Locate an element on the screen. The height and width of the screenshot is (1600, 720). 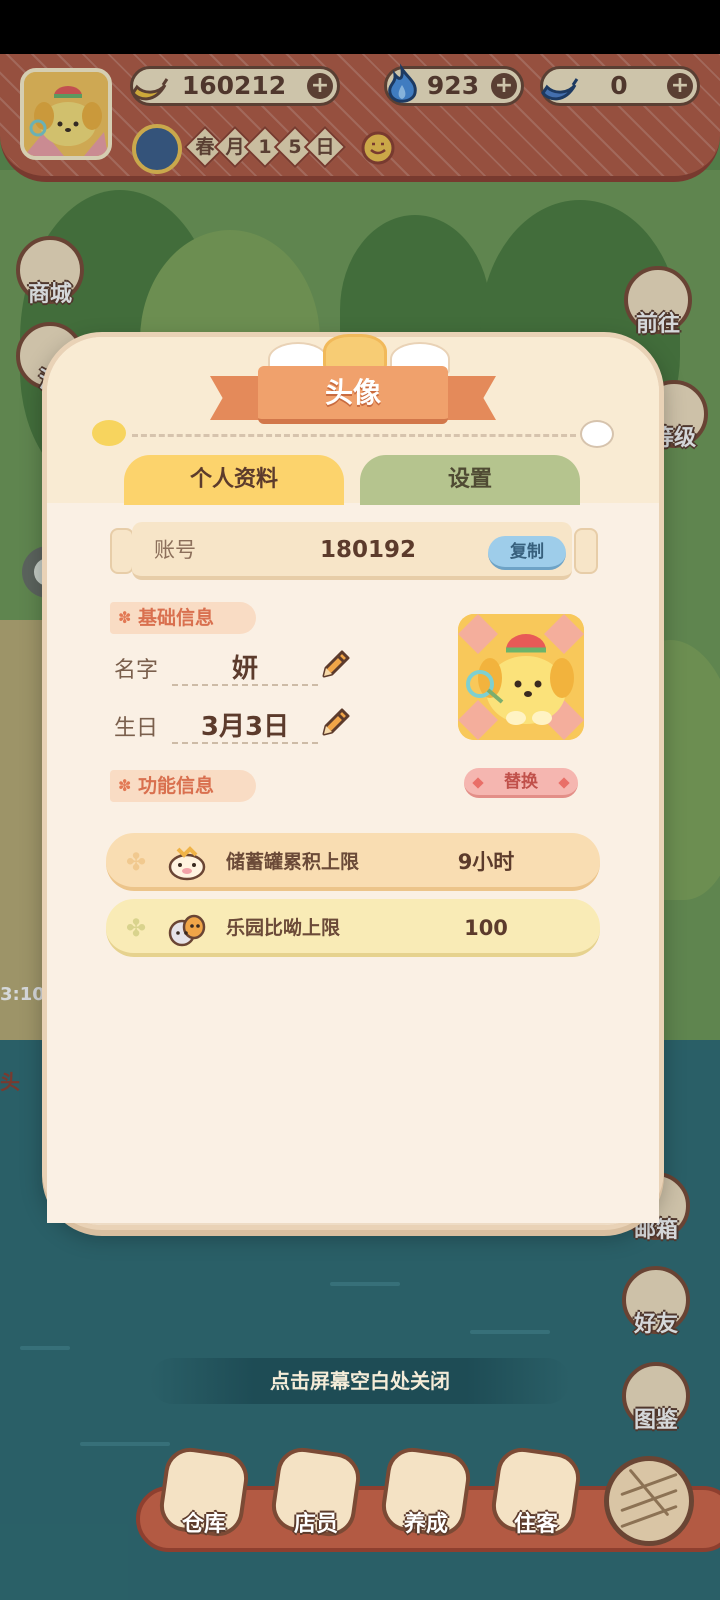
dialog-title-ribbon: 头像 is located at coordinates (353, 395).